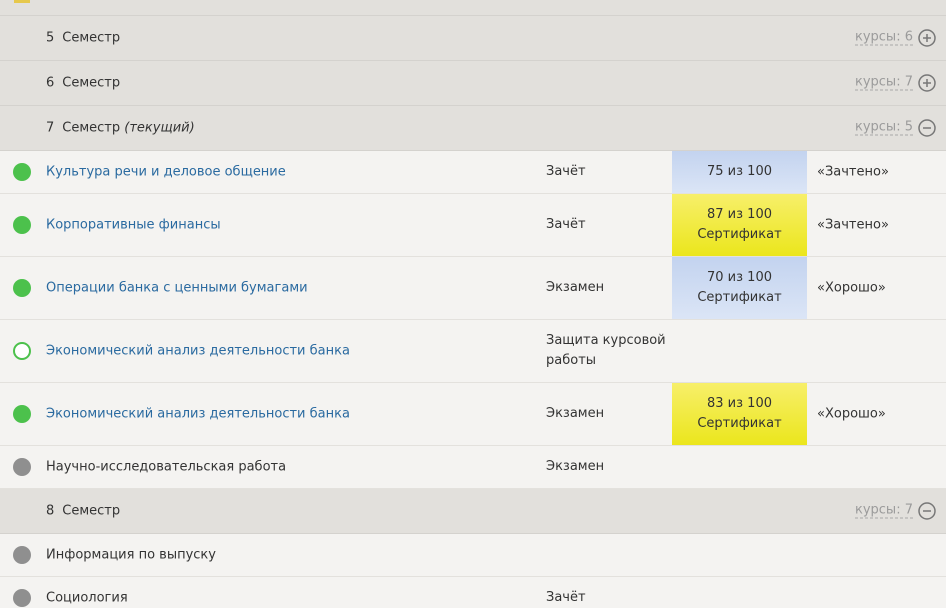 This screenshot has height=608, width=946. What do you see at coordinates (473, 8) in the screenshot?
I see `semester-header-previous` at bounding box center [473, 8].